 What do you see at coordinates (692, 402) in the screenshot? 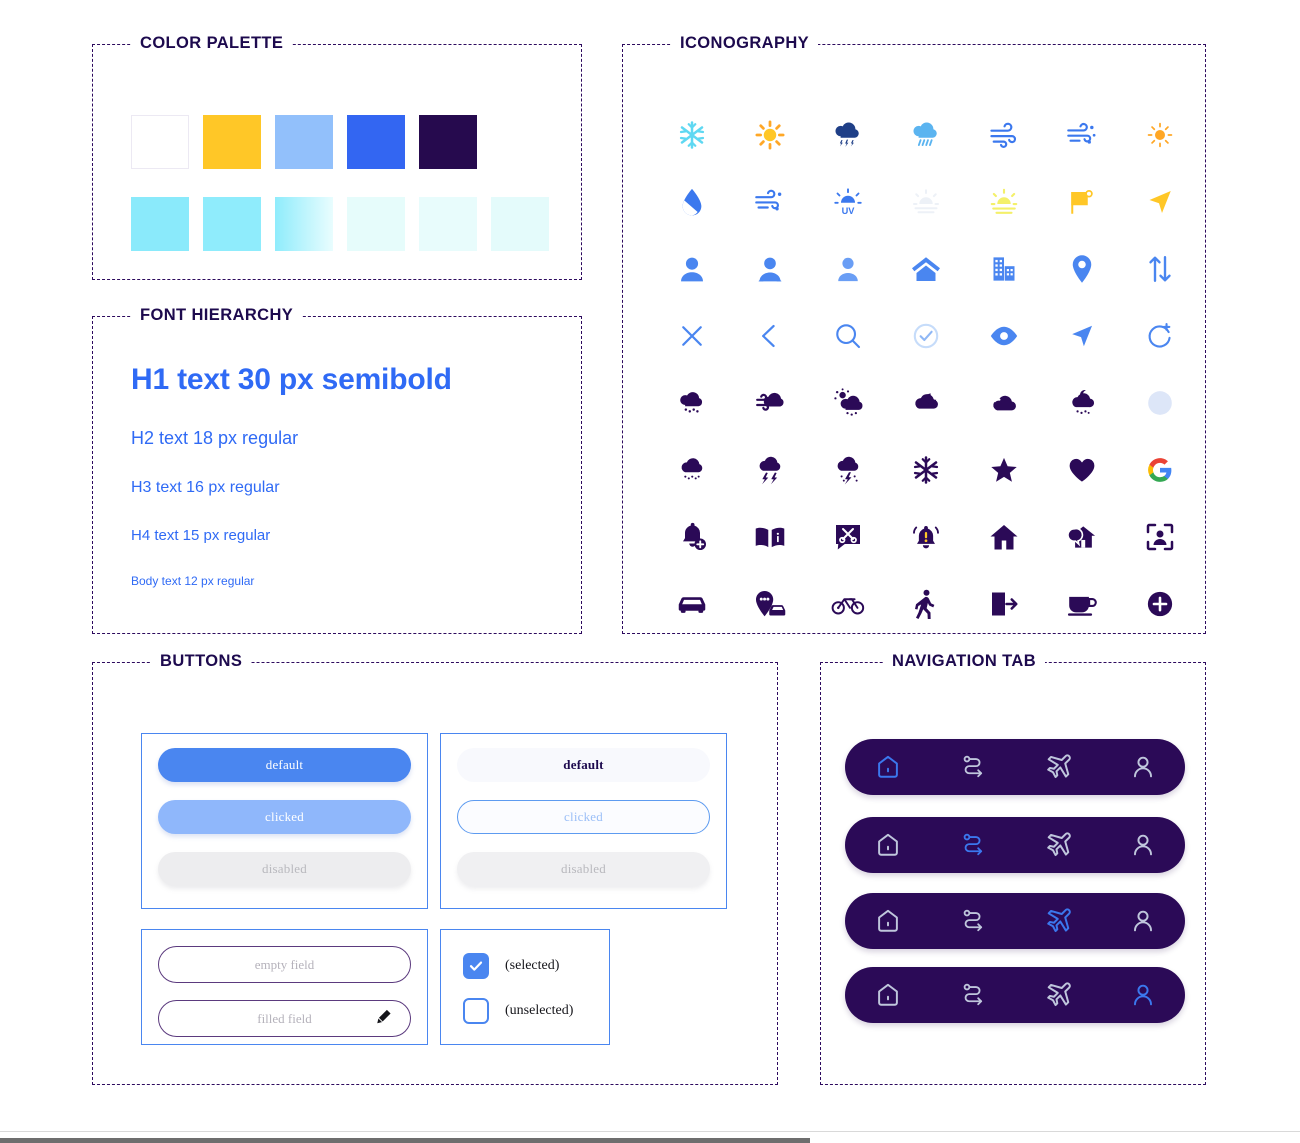
I see `cloud-snow-icon` at bounding box center [692, 402].